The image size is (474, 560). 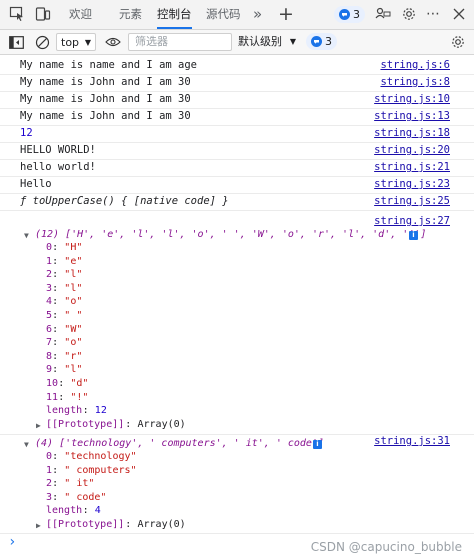 What do you see at coordinates (412, 99) in the screenshot?
I see `source-link: string.js:10` at bounding box center [412, 99].